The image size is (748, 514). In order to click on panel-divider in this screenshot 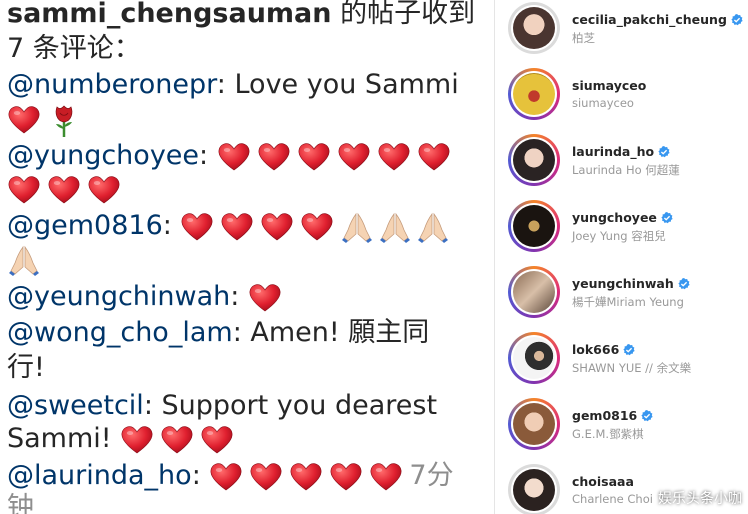, I will do `click(494, 257)`.